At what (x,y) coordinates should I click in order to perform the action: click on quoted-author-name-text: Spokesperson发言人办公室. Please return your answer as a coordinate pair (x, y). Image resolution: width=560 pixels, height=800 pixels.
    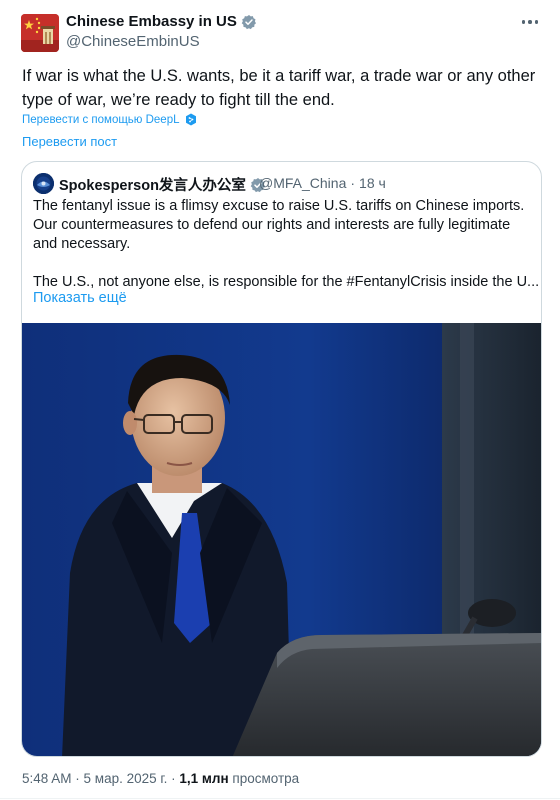
    Looking at the image, I should click on (152, 184).